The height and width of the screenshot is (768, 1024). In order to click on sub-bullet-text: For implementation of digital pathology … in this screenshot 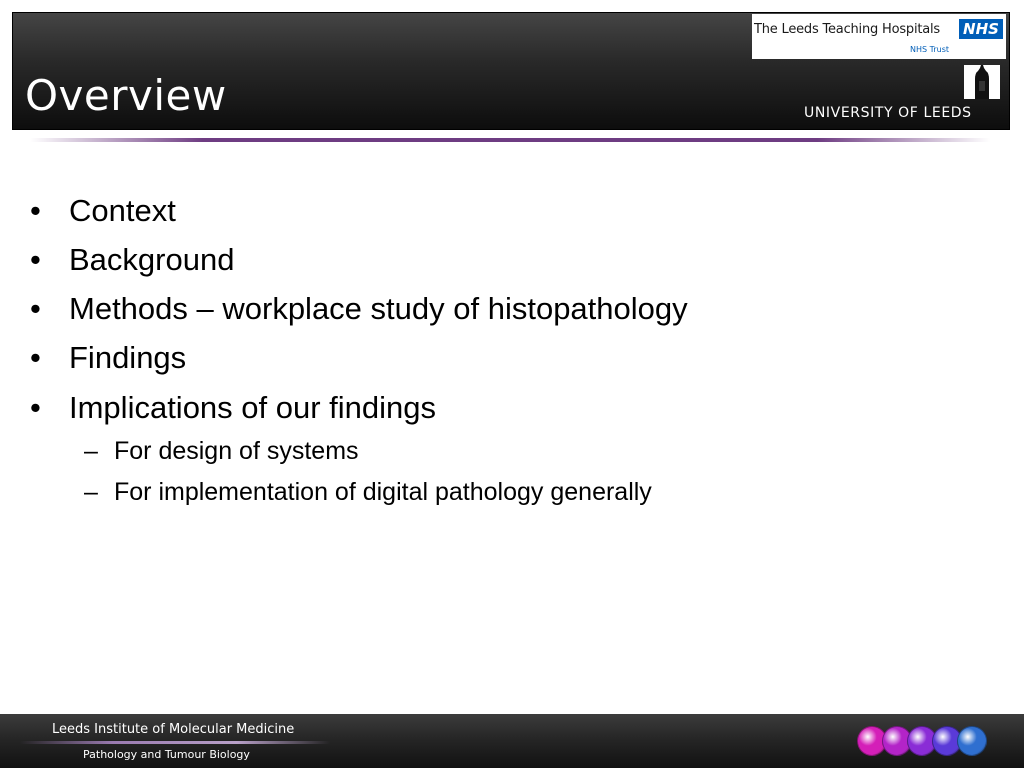, I will do `click(383, 492)`.